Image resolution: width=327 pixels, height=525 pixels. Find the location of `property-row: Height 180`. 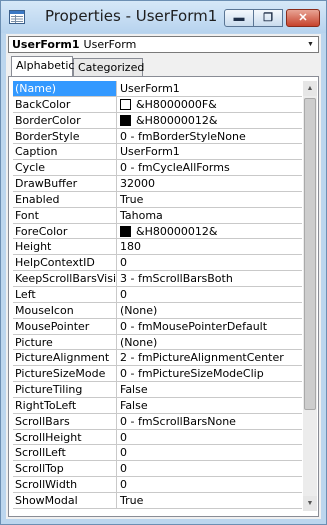

property-row: Height 180 is located at coordinates (157, 247).